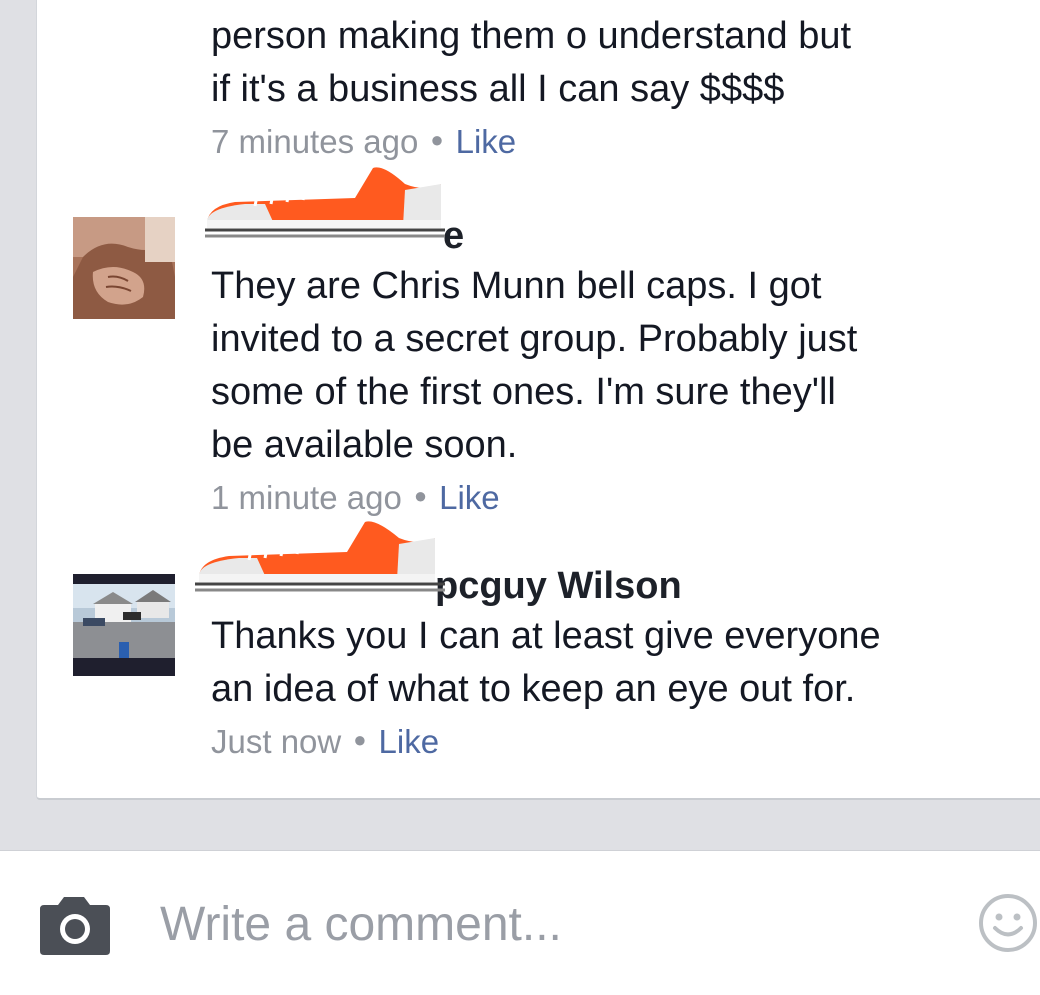  I want to click on comment-timestamp: Just now, so click(276, 741).